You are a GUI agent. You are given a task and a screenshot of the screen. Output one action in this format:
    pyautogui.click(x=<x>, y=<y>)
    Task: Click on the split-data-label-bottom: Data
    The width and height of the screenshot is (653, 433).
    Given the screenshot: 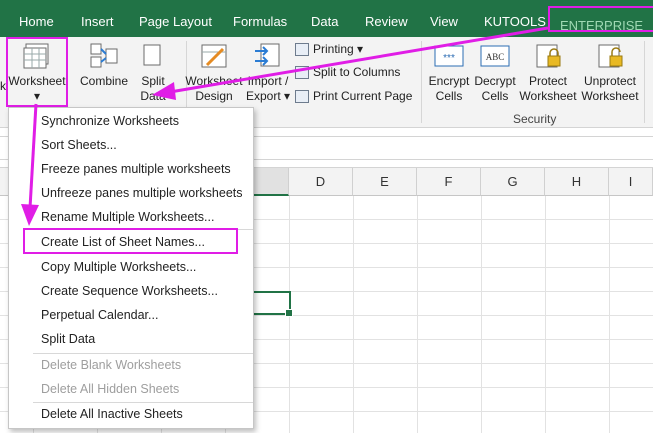 What is the action you would take?
    pyautogui.click(x=153, y=96)
    